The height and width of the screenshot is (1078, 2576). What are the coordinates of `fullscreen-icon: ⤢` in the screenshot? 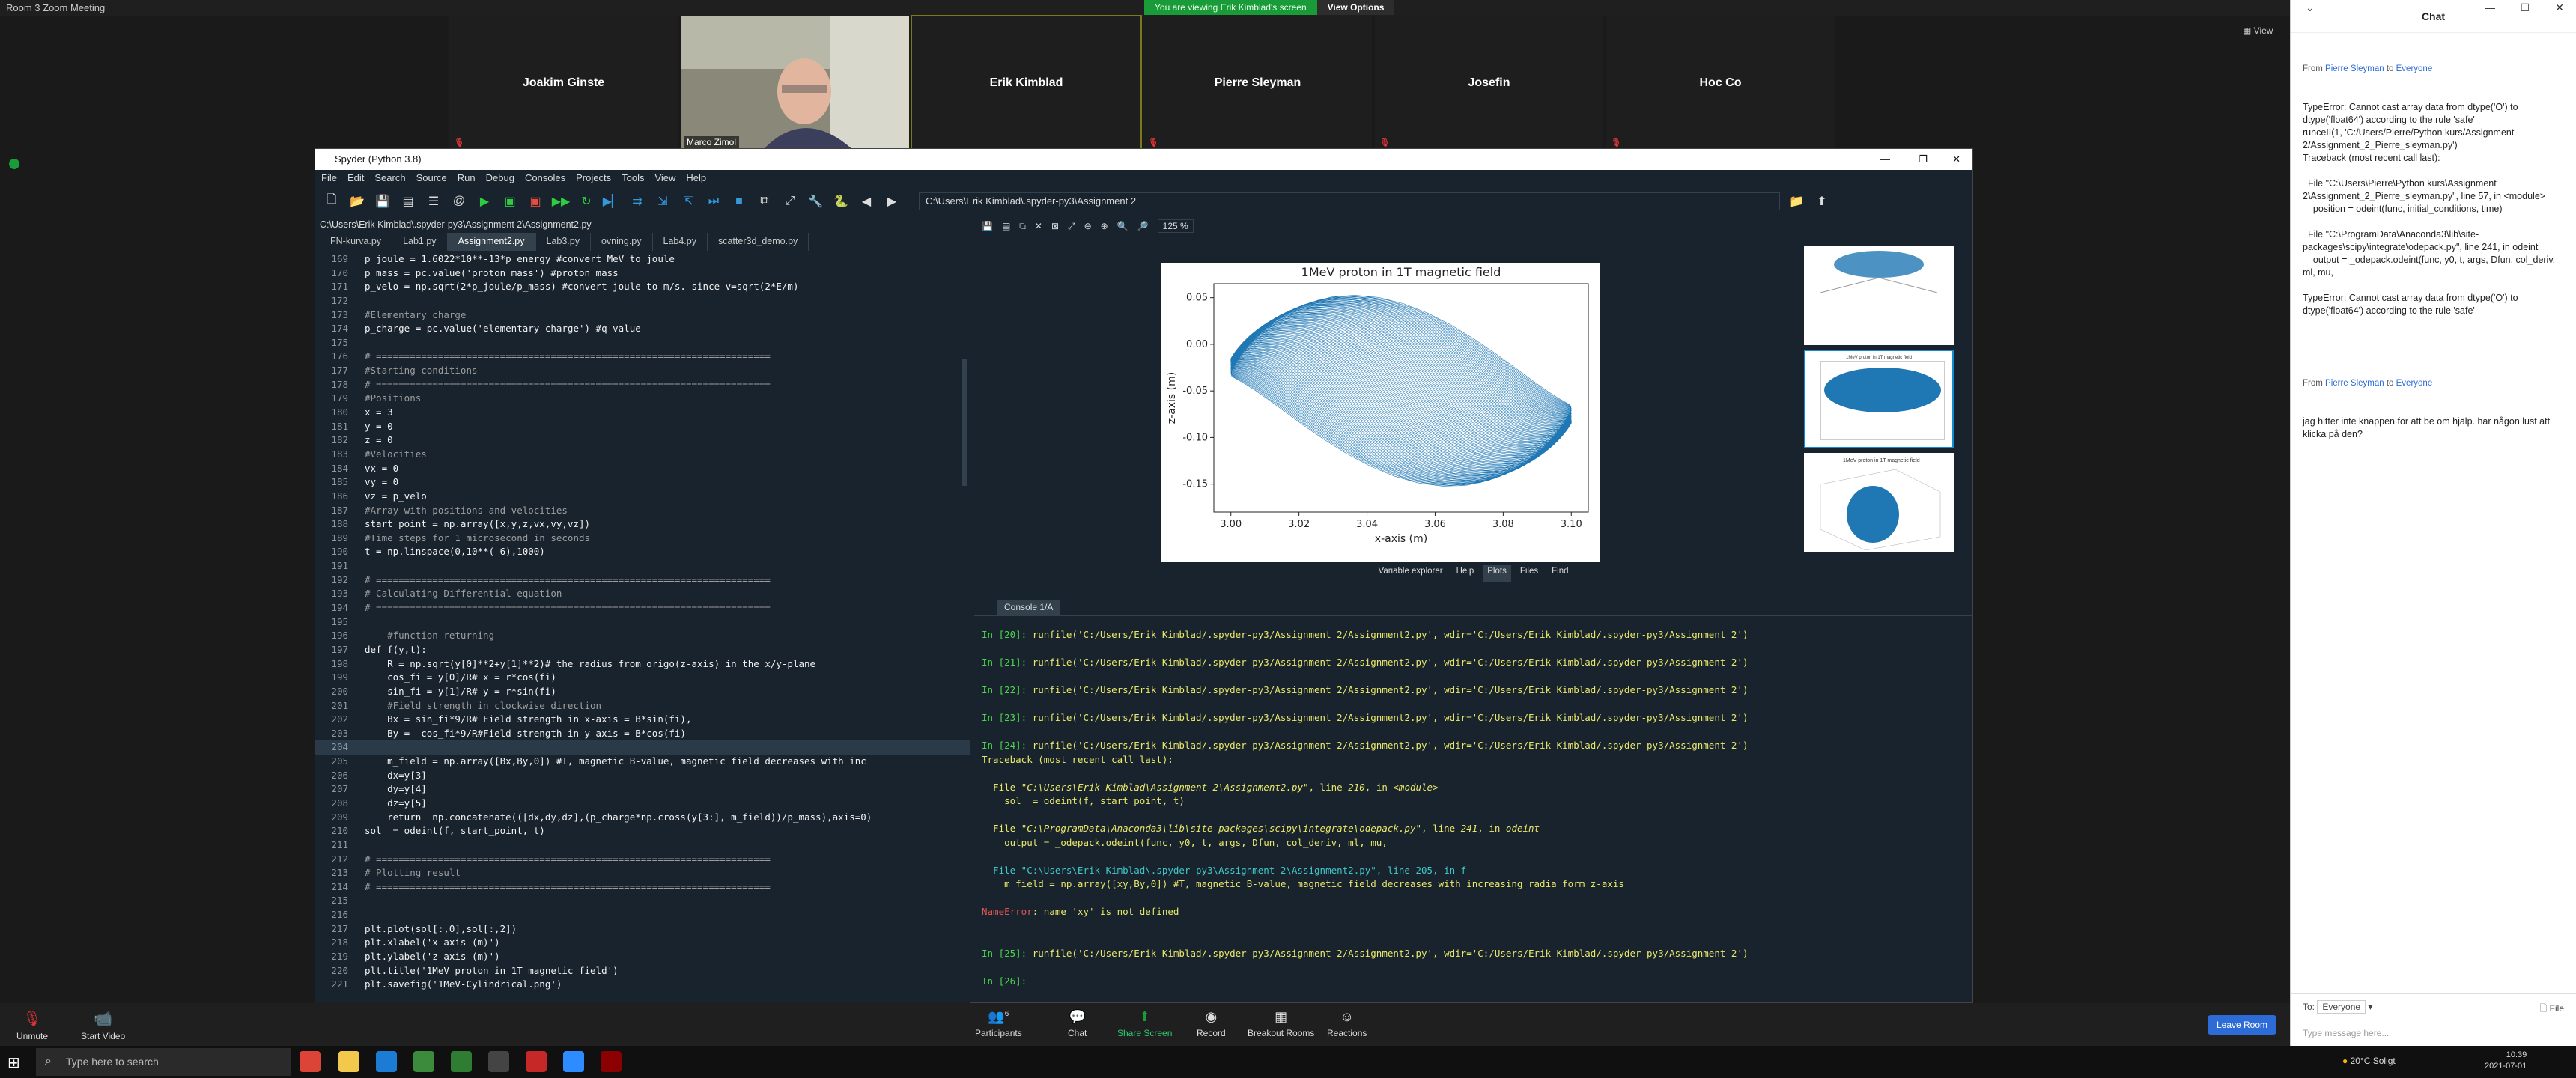 It's located at (790, 201).